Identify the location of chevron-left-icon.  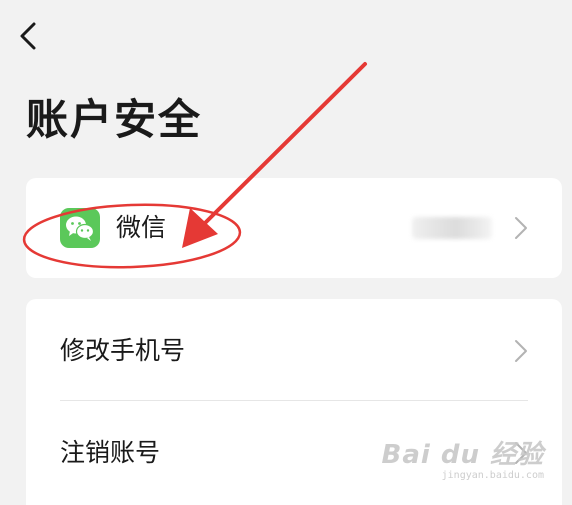
(28, 36).